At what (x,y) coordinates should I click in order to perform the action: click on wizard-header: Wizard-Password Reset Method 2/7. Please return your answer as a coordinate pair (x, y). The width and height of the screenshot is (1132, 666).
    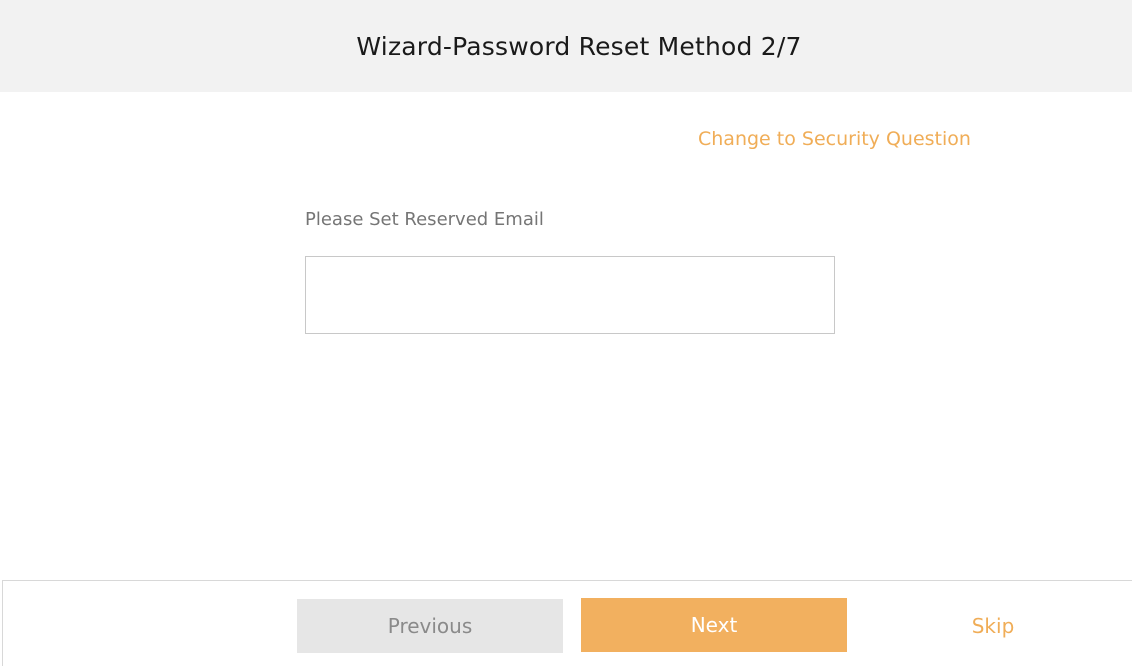
    Looking at the image, I should click on (566, 46).